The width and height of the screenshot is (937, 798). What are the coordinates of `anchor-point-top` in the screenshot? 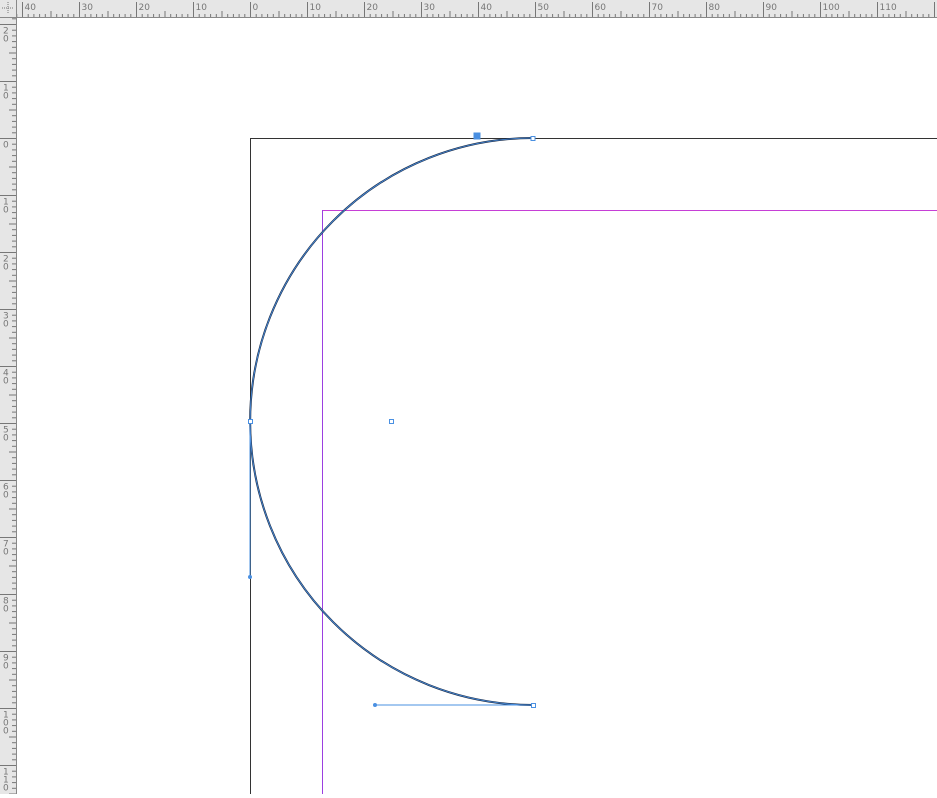 It's located at (533, 139).